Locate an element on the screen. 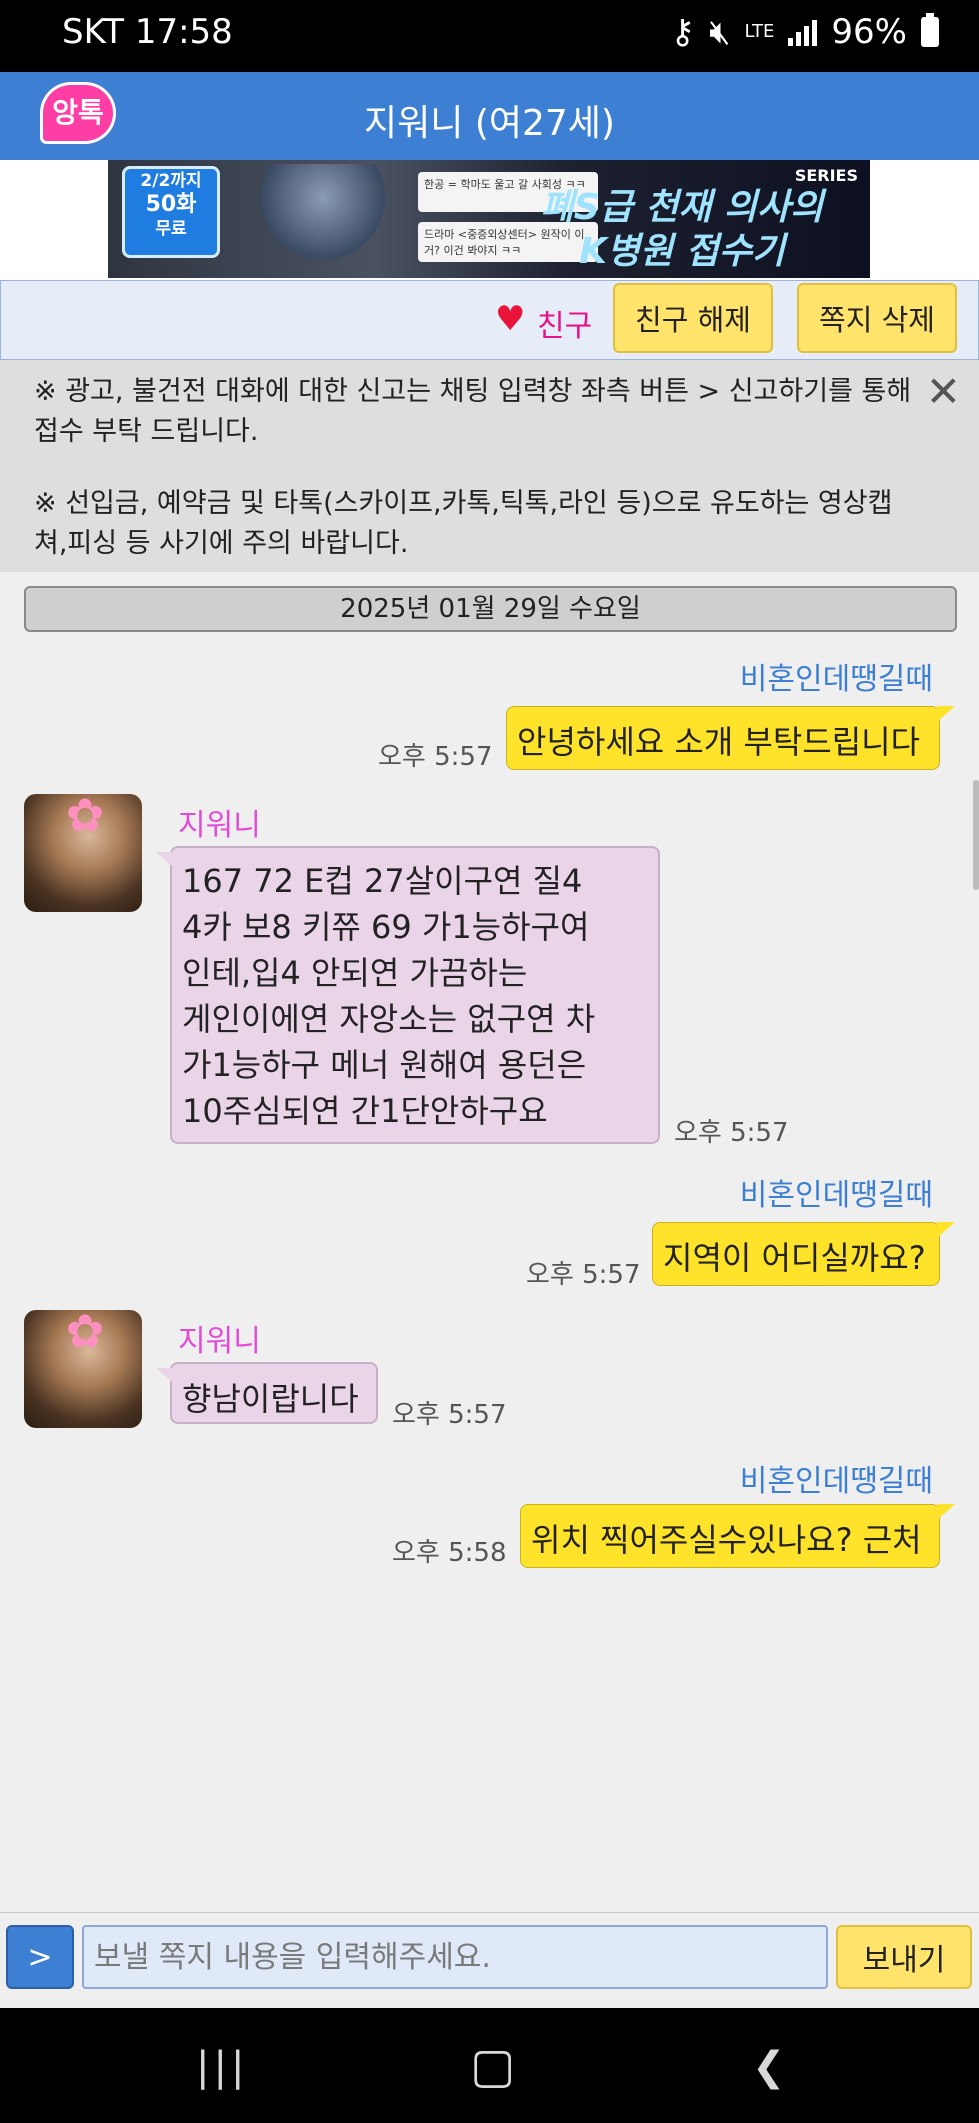  mute-icon: 🔇︎ is located at coordinates (720, 32).